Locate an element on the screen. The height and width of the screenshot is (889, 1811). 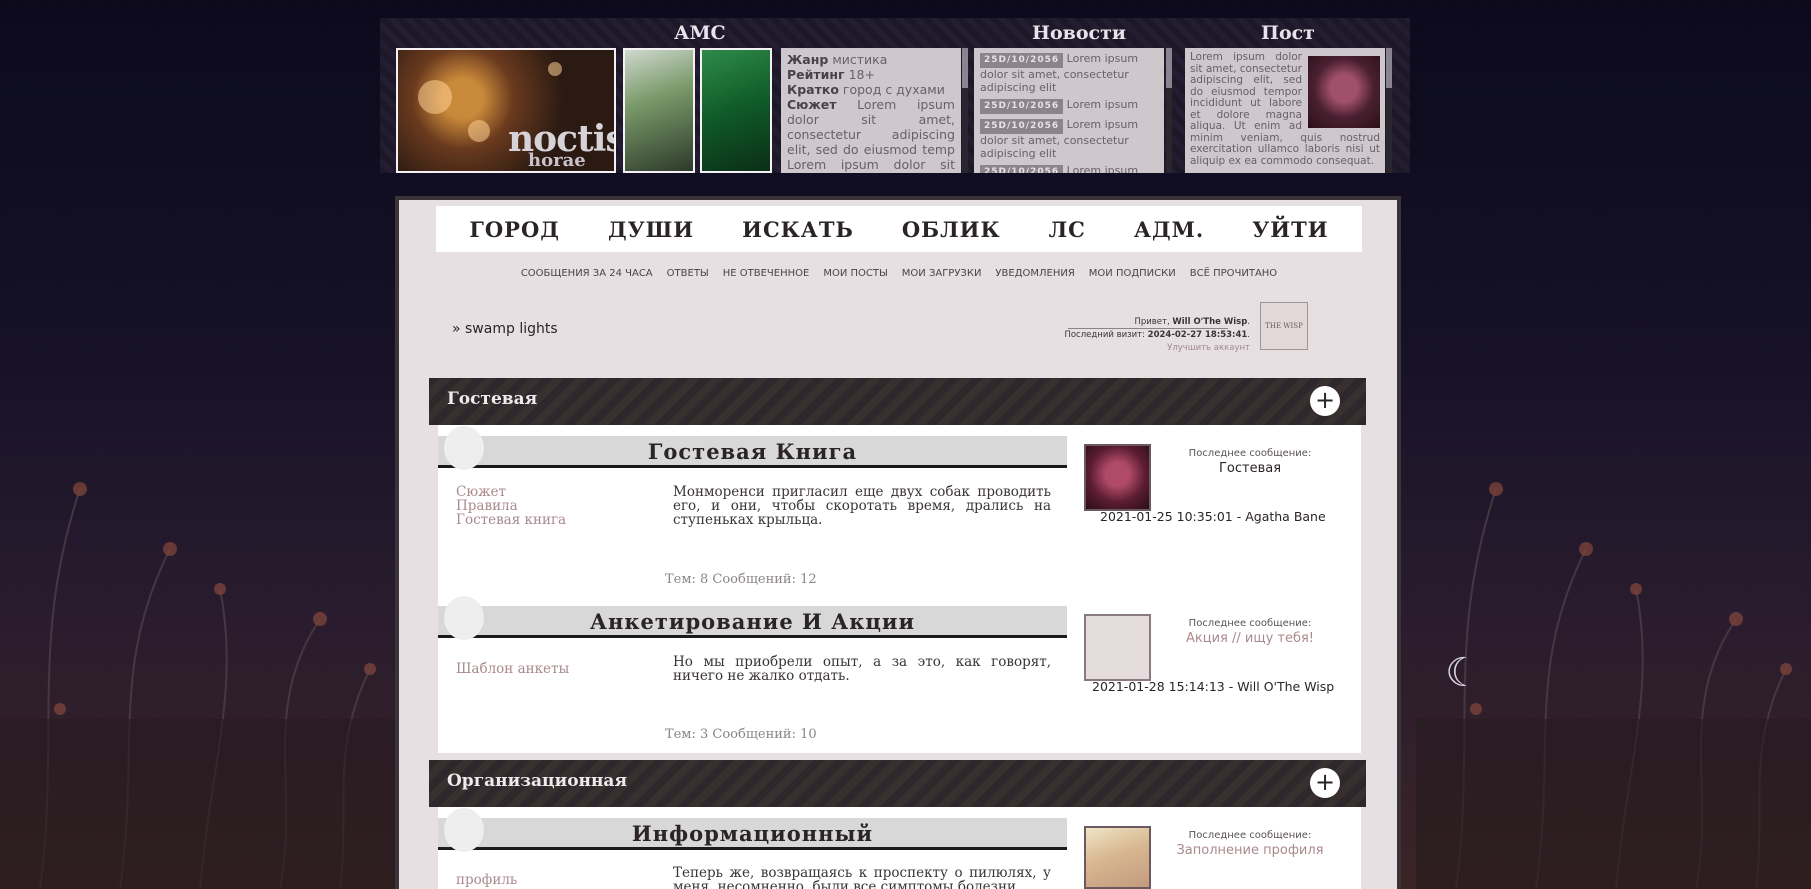
forum-header: Информационный is located at coordinates (752, 830).